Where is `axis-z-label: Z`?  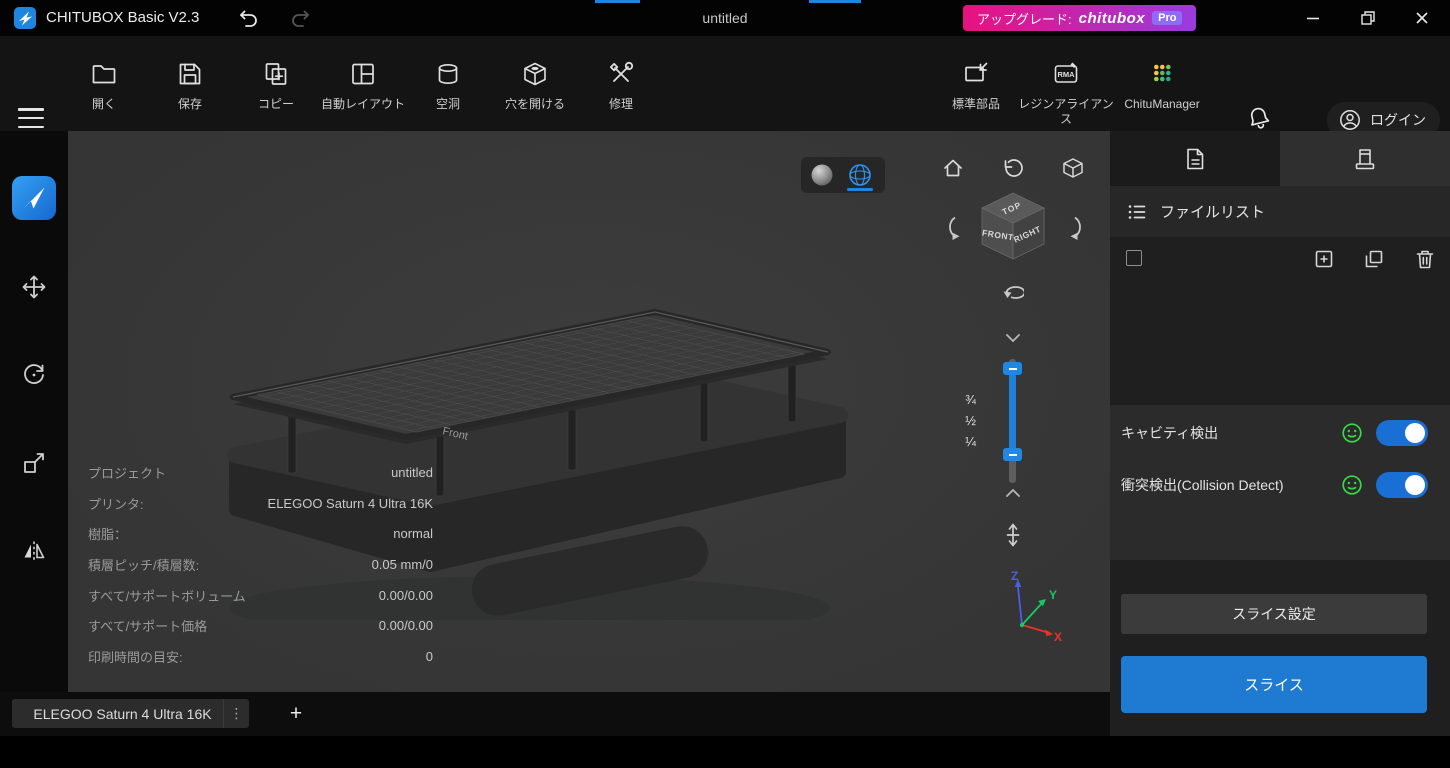
axis-z-label: Z is located at coordinates (1014, 576).